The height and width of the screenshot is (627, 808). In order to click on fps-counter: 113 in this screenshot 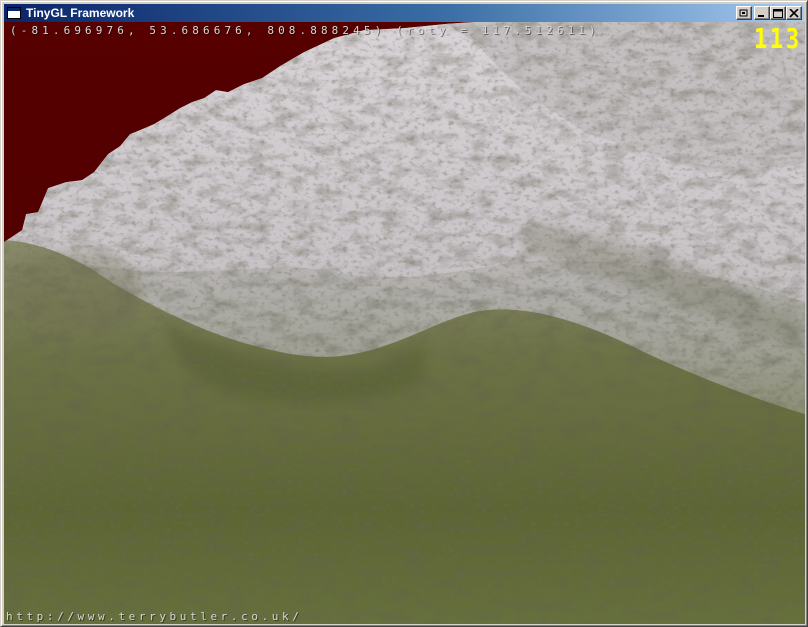, I will do `click(778, 38)`.